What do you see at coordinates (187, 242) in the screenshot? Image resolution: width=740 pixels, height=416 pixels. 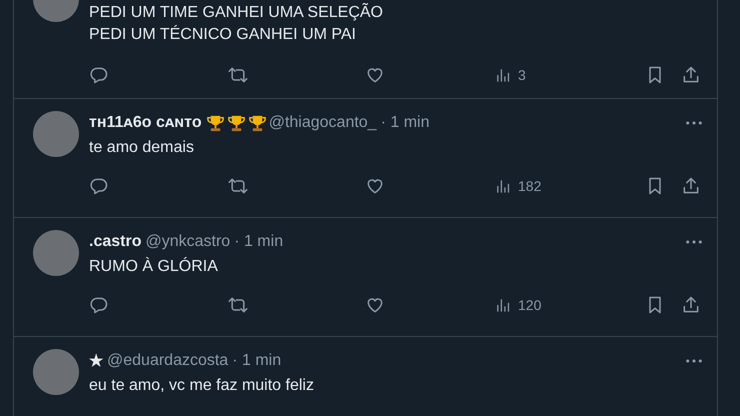 I see `username: @ynkcastro` at bounding box center [187, 242].